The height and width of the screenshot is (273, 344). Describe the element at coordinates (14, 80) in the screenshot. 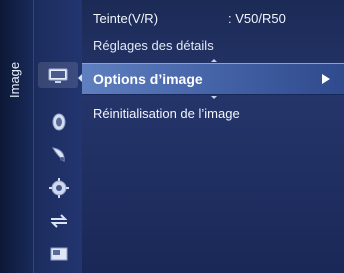

I see `menu-category-label: Image` at that location.